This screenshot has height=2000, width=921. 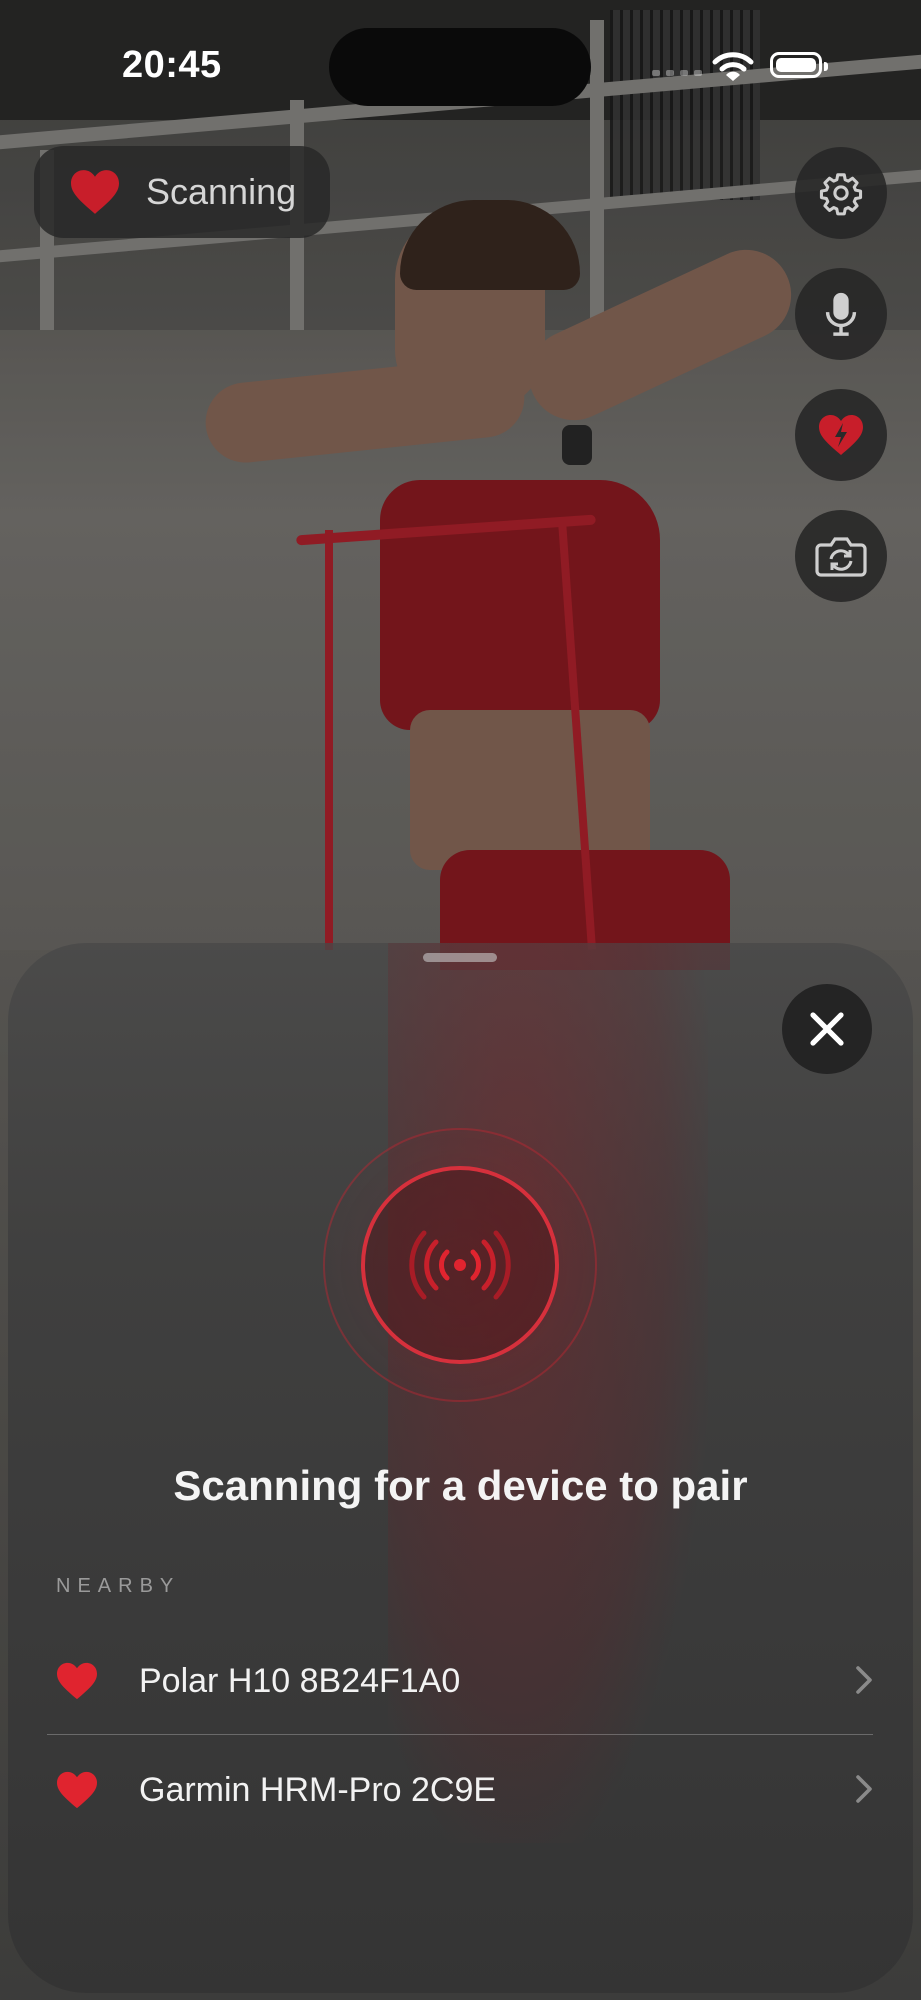 What do you see at coordinates (677, 73) in the screenshot?
I see `cellular-signal-icon` at bounding box center [677, 73].